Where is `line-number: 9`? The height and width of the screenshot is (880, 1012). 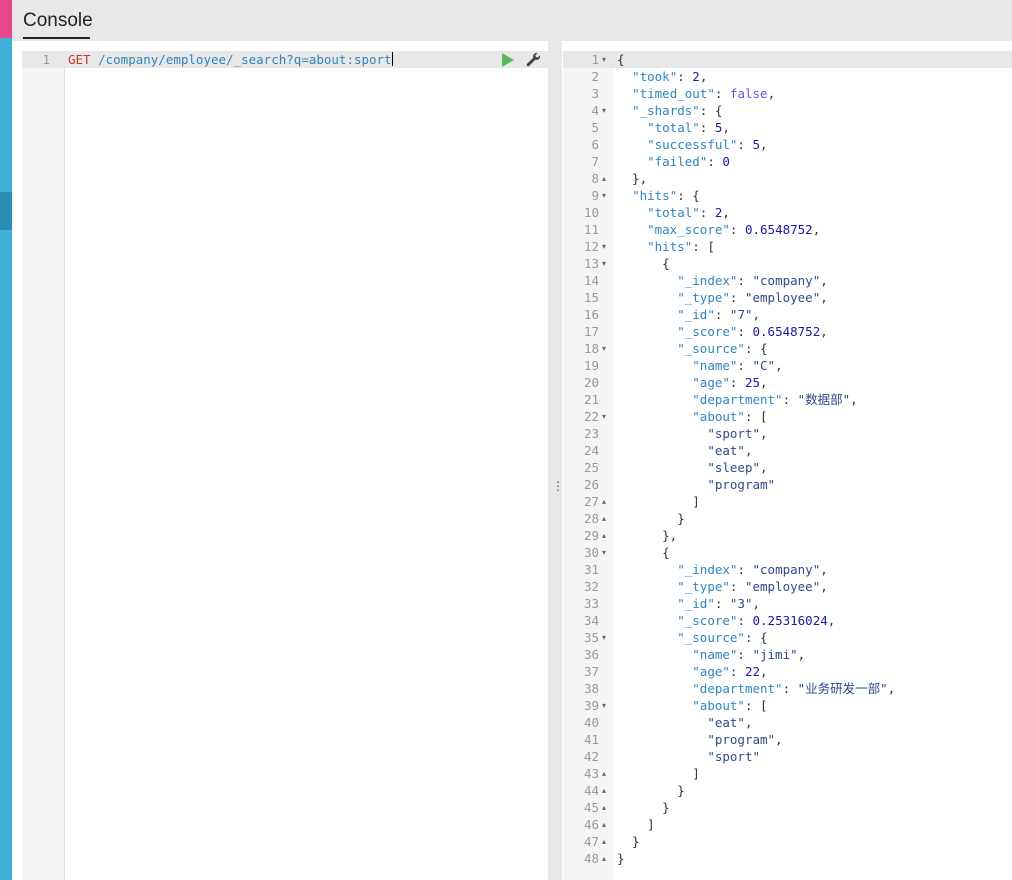
line-number: 9 is located at coordinates (595, 195).